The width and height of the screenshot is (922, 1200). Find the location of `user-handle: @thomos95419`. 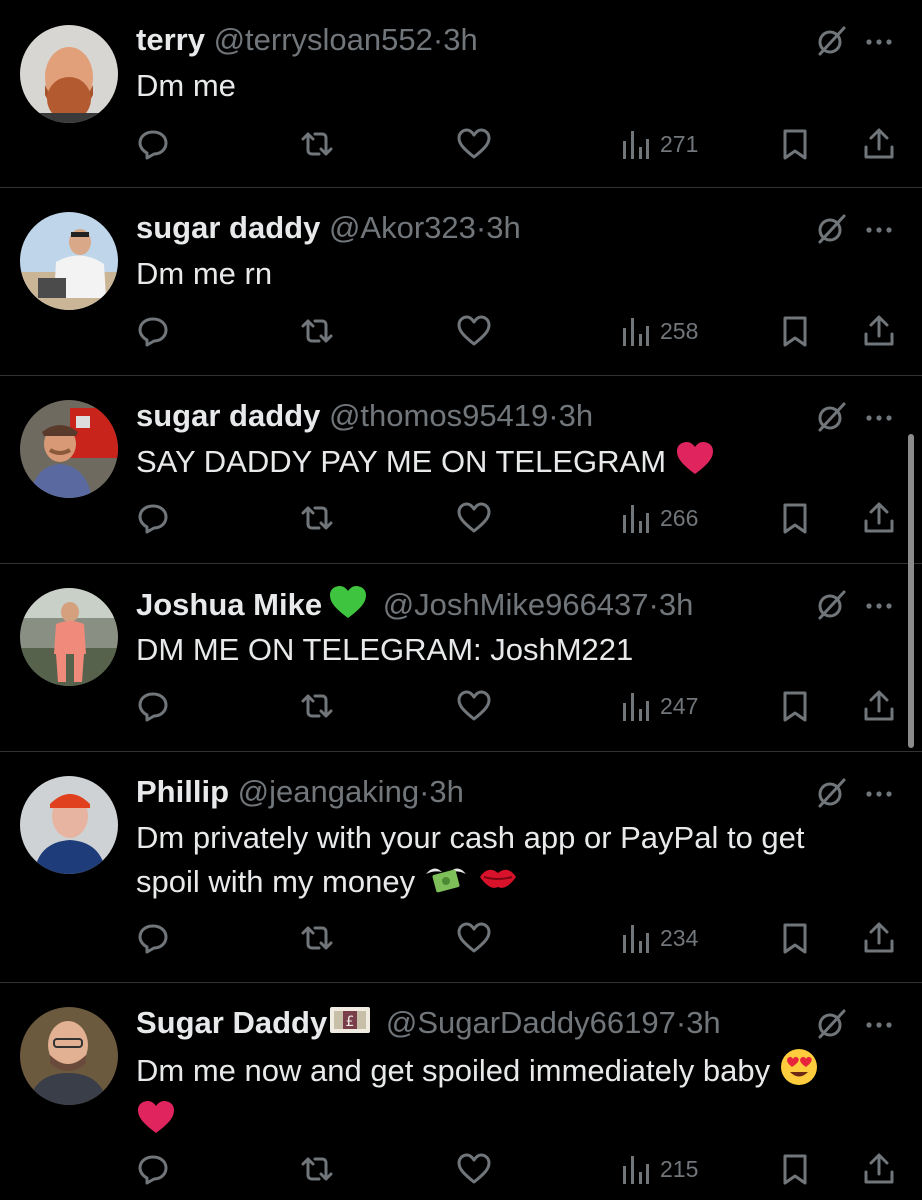

user-handle: @thomos95419 is located at coordinates (438, 415).